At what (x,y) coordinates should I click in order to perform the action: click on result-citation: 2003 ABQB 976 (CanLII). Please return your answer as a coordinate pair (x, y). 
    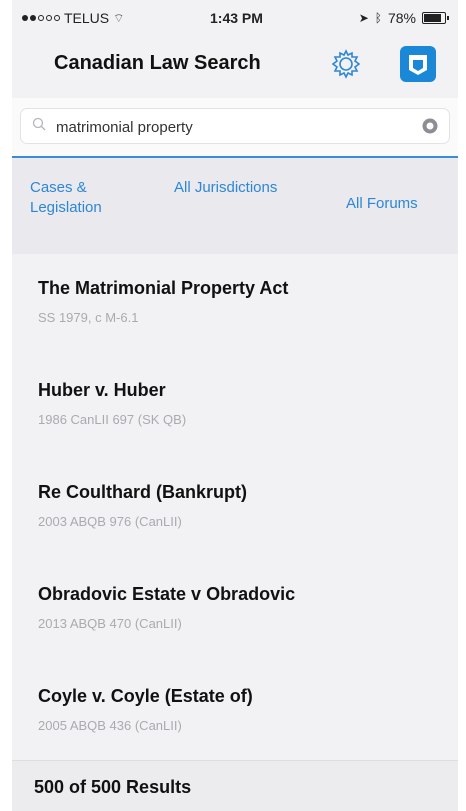
    Looking at the image, I should click on (110, 521).